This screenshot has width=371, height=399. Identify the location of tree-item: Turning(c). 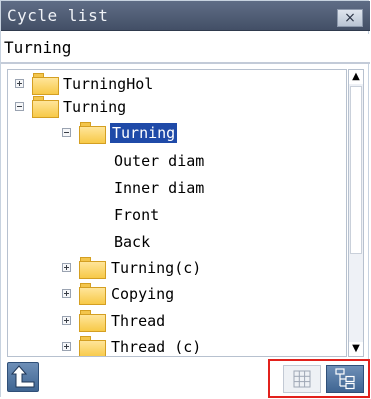
(177, 269).